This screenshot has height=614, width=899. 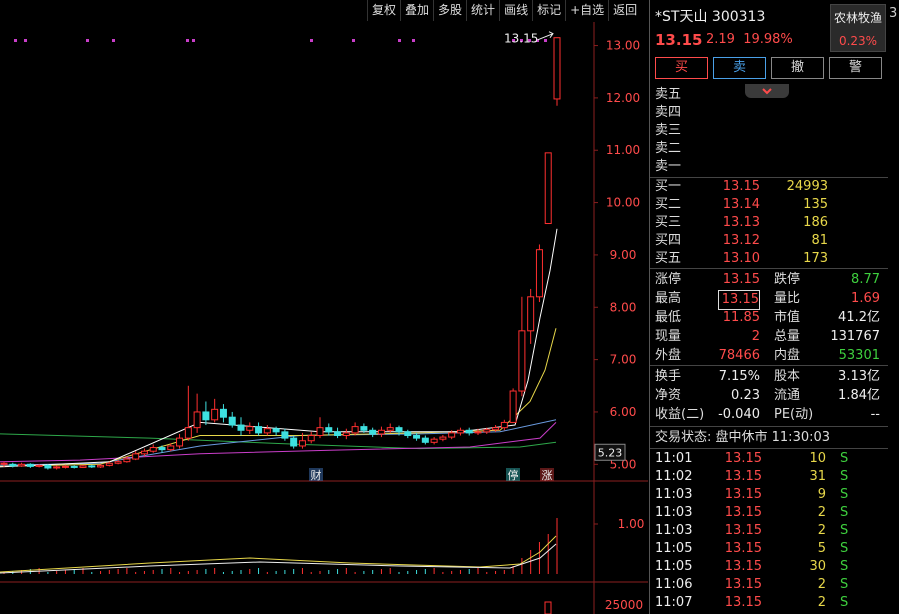 What do you see at coordinates (449, 10) in the screenshot?
I see `toolbar-button-2: 多股` at bounding box center [449, 10].